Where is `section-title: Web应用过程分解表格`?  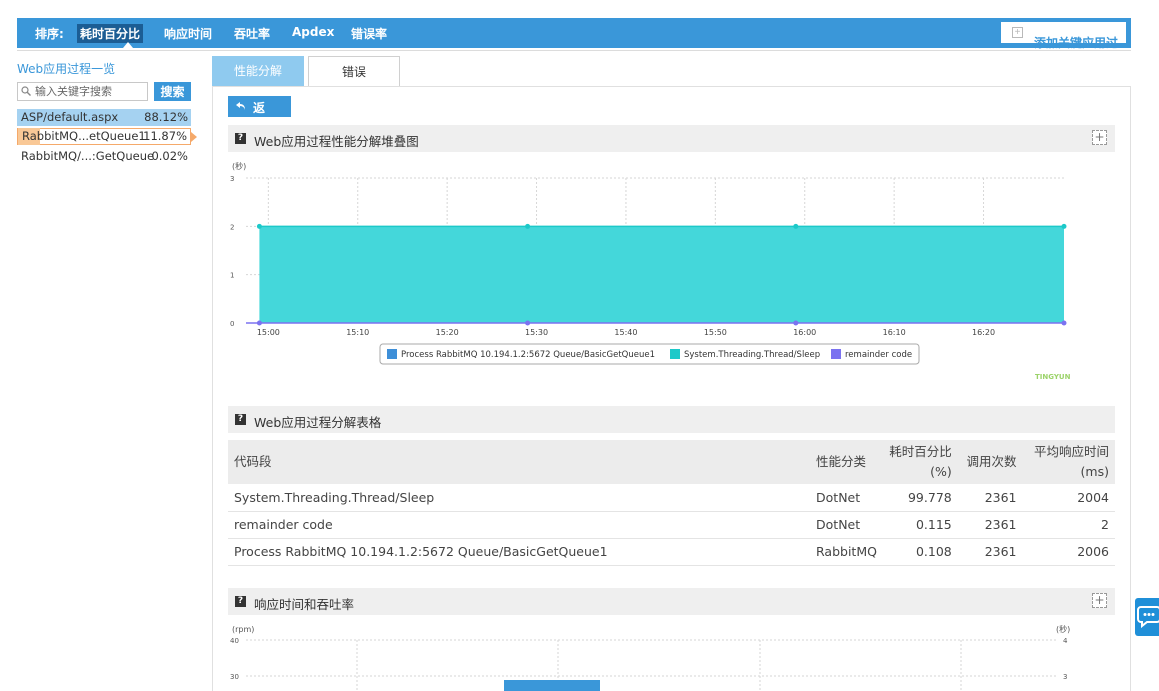 section-title: Web应用过程分解表格 is located at coordinates (318, 422).